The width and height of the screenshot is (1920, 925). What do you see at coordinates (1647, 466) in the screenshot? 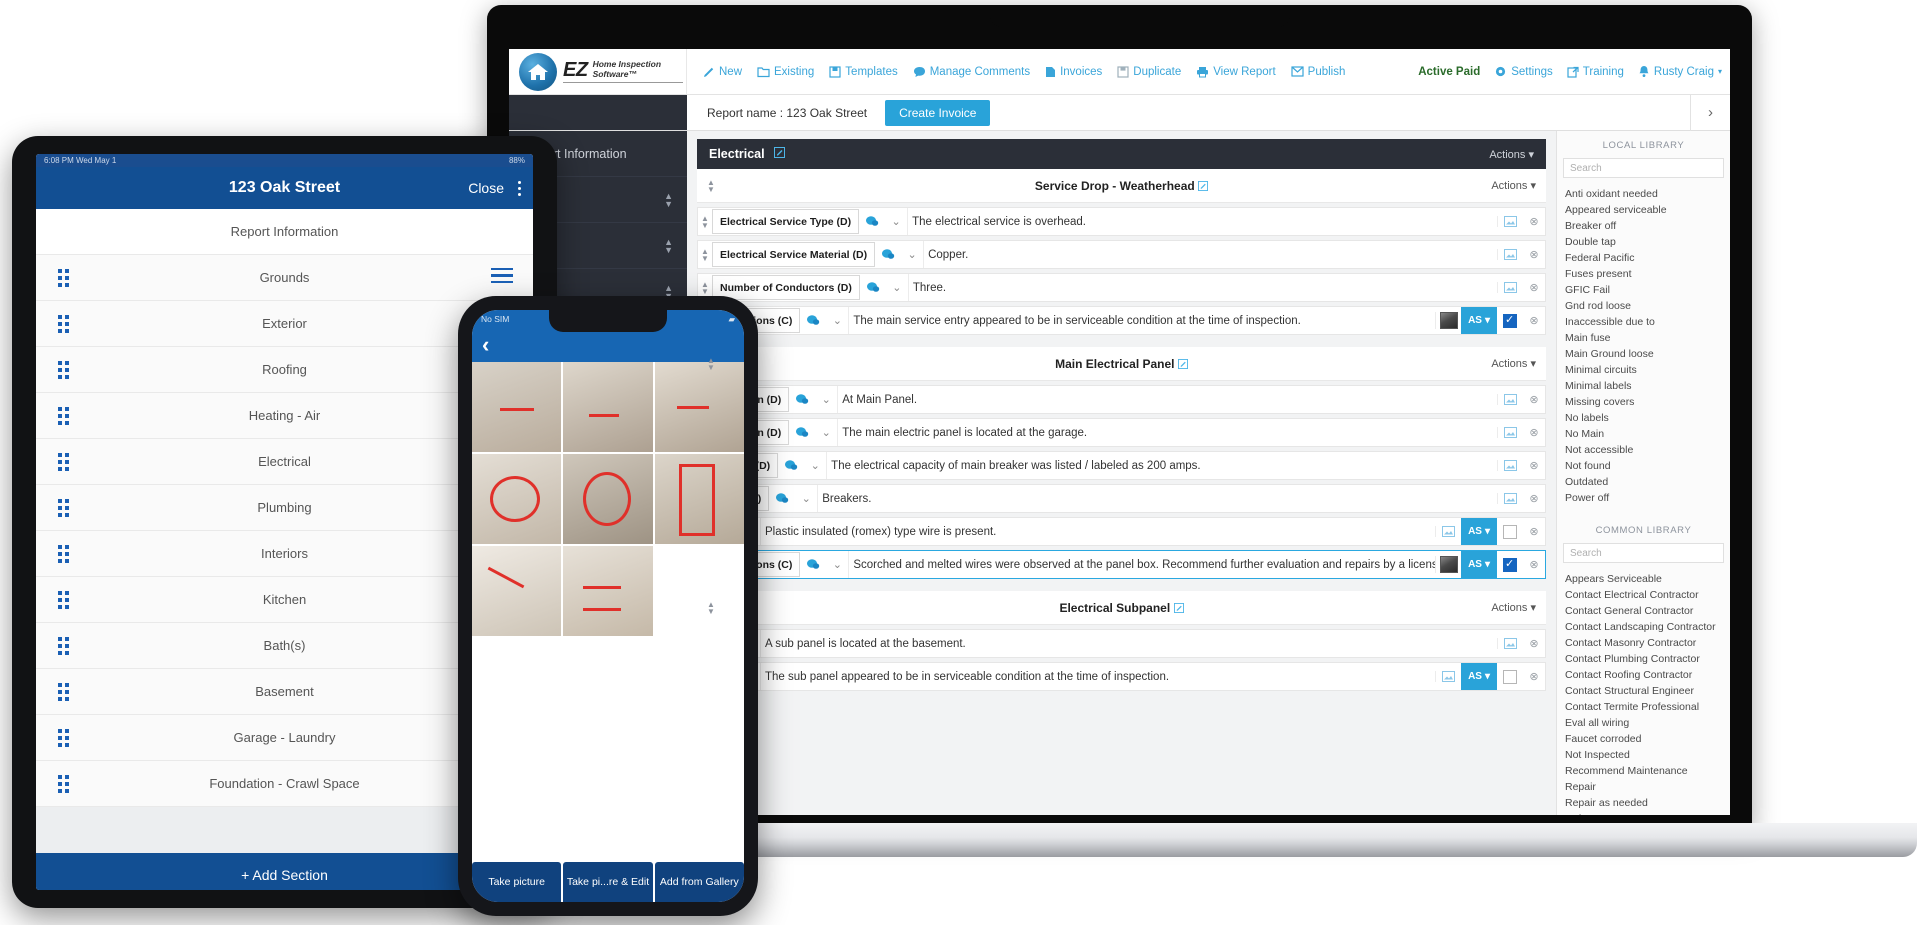
I see `list-item: Not found` at bounding box center [1647, 466].